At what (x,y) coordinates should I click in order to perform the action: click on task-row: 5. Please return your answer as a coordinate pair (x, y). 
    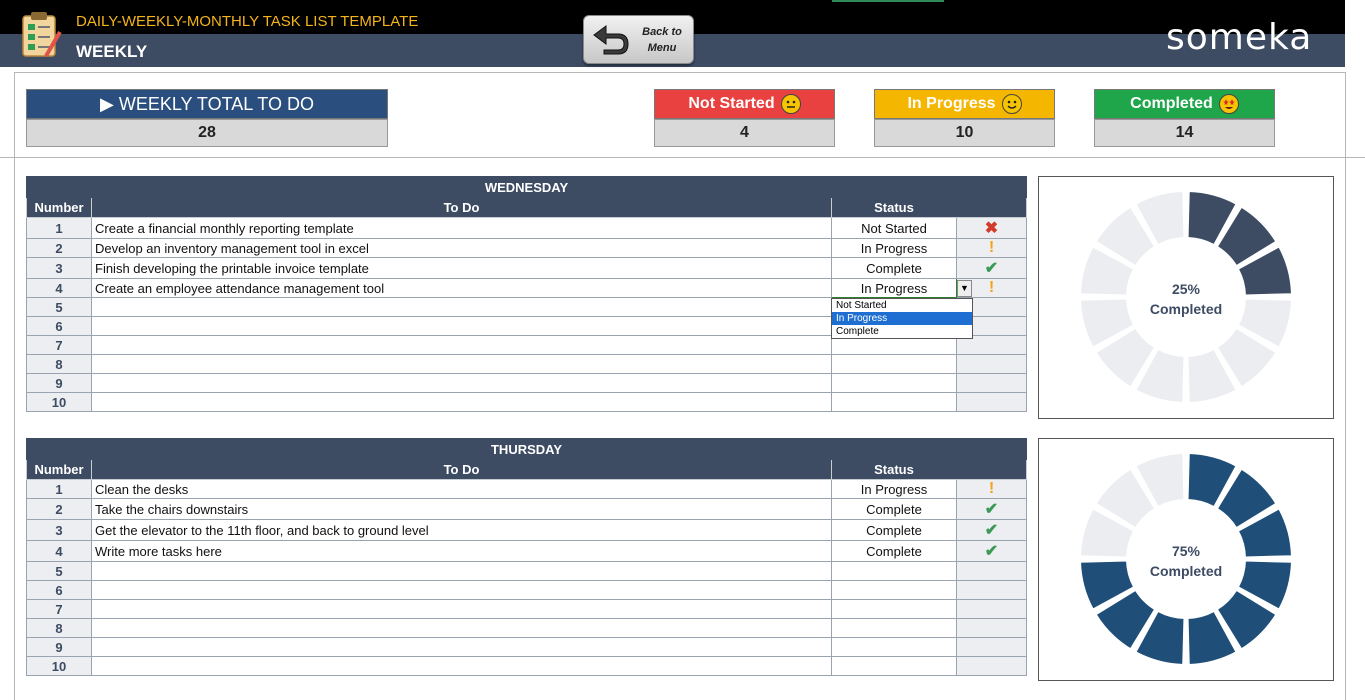
    Looking at the image, I should click on (526, 571).